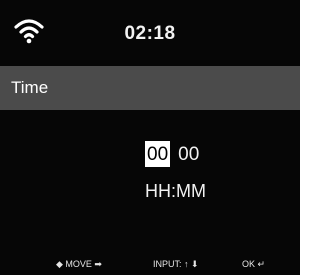  Describe the element at coordinates (175, 191) in the screenshot. I see `time-format-label: HH:MM` at that location.